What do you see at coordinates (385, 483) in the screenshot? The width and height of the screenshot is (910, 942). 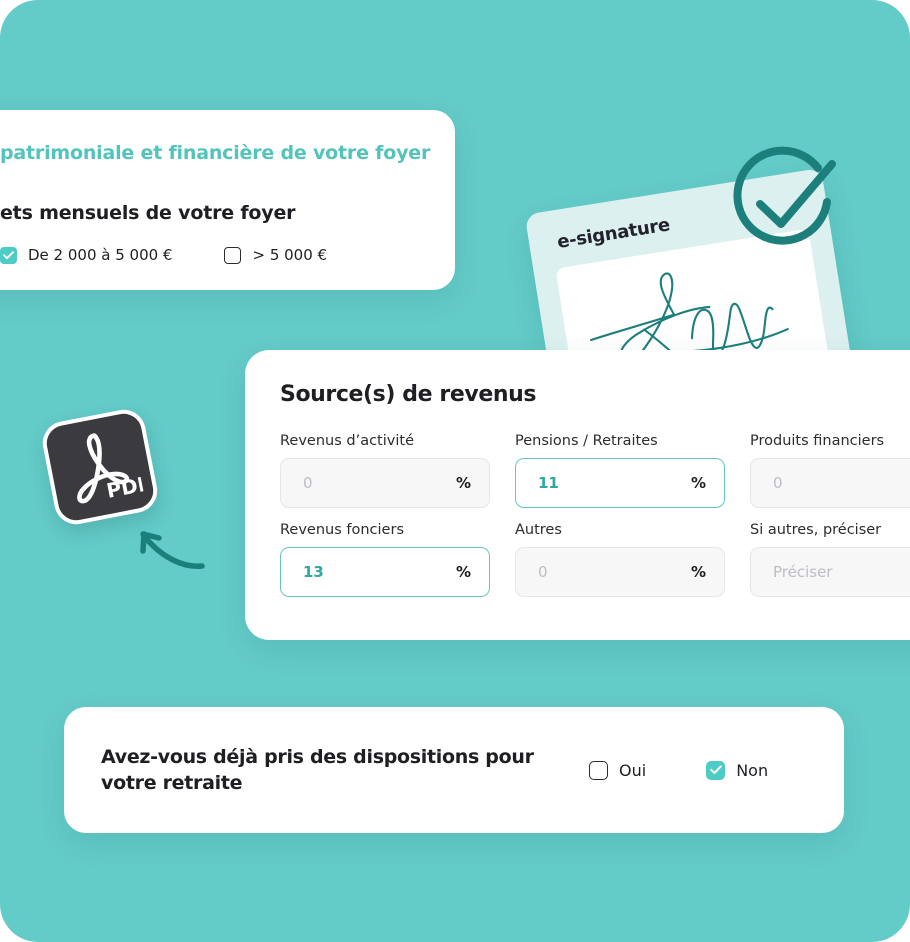 I see `input-revenus-activite: 0 %` at bounding box center [385, 483].